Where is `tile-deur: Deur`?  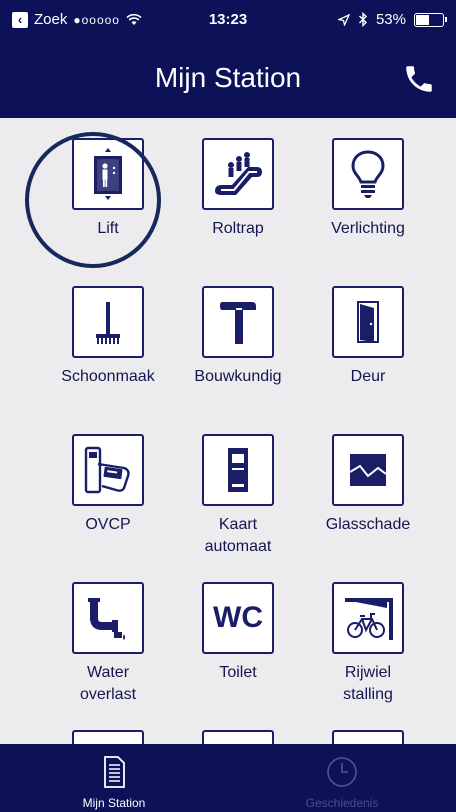
tile-deur: Deur is located at coordinates (368, 337).